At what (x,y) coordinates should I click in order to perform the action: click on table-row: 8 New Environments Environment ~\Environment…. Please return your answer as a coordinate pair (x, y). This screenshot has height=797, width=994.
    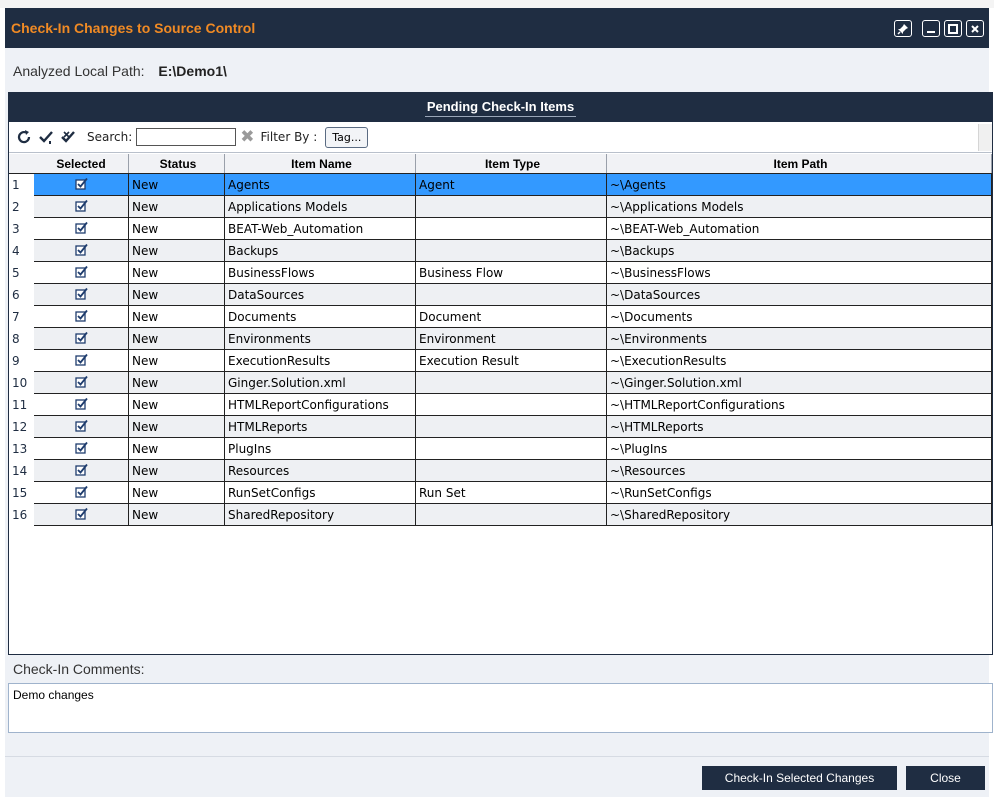
    Looking at the image, I should click on (500, 339).